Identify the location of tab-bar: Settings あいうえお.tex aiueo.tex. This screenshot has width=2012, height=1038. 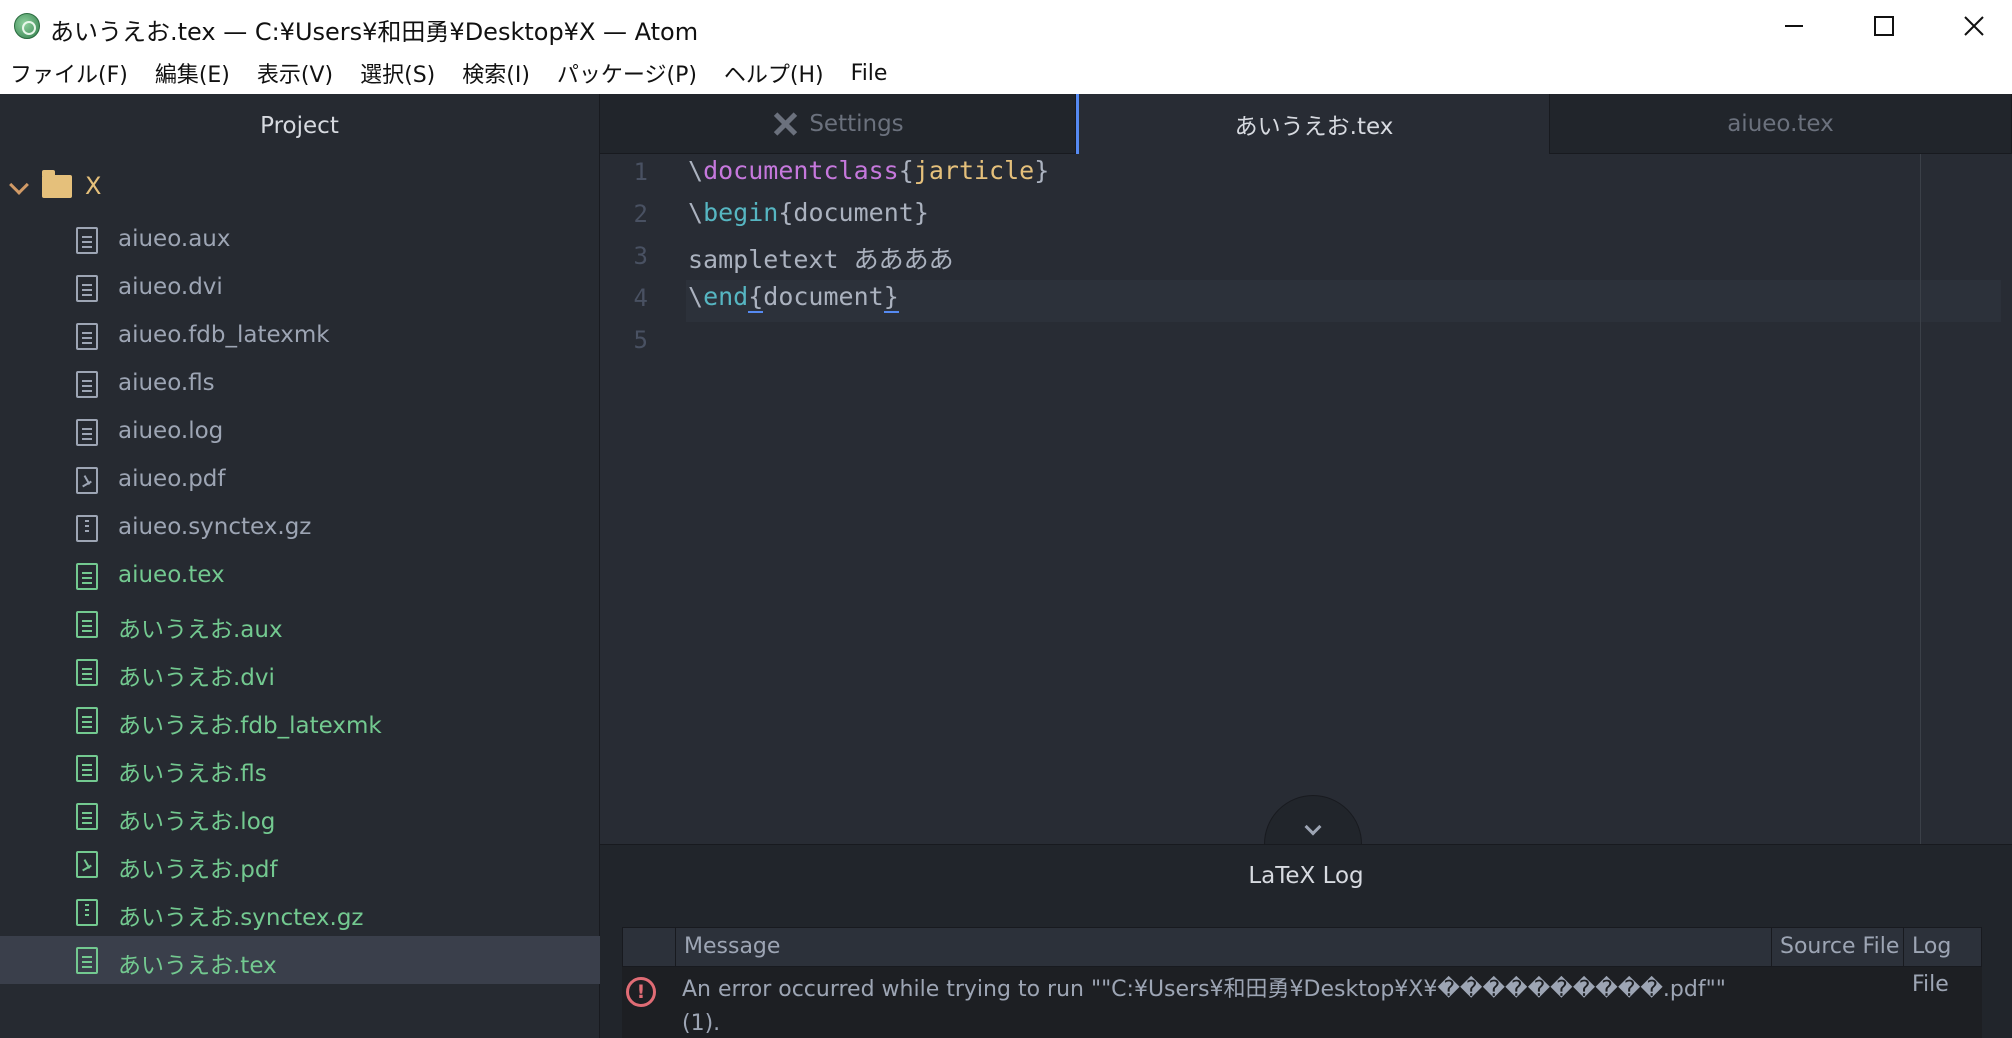
(1306, 124).